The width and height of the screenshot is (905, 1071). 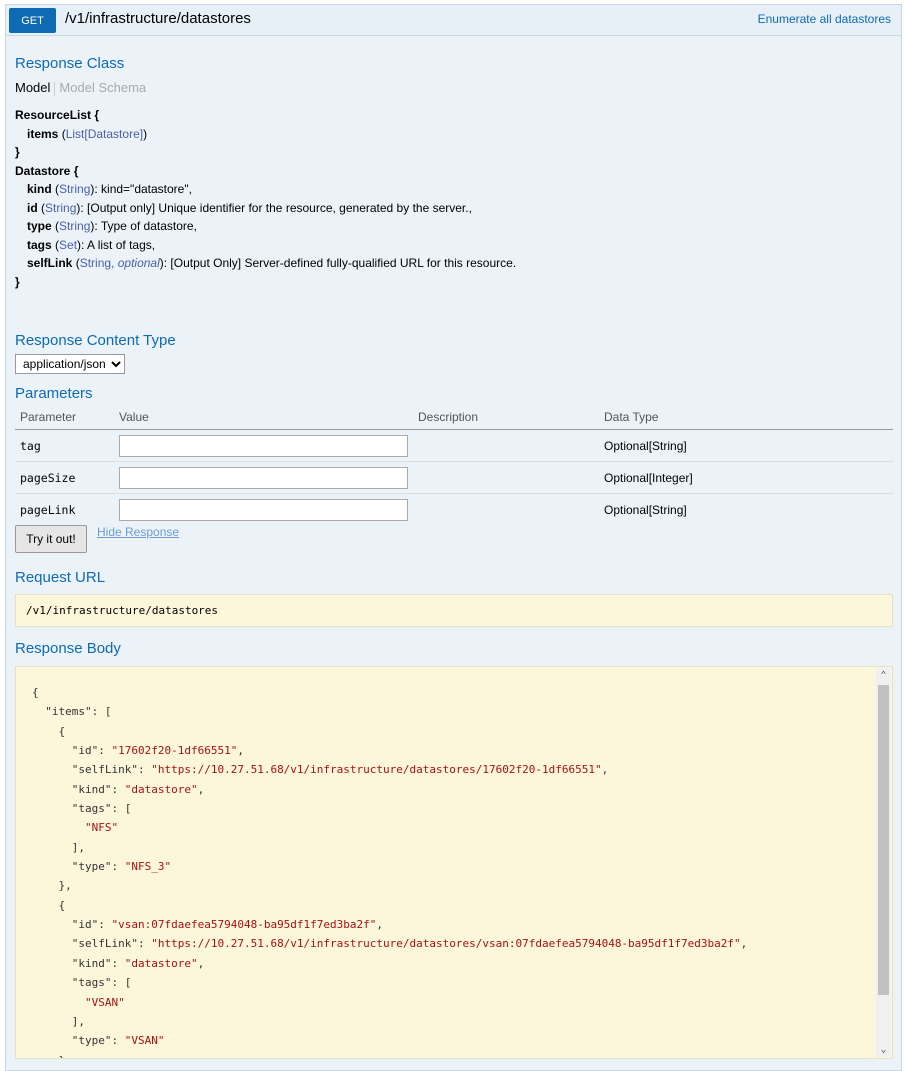 What do you see at coordinates (54, 393) in the screenshot?
I see `parameters-title: Parameters` at bounding box center [54, 393].